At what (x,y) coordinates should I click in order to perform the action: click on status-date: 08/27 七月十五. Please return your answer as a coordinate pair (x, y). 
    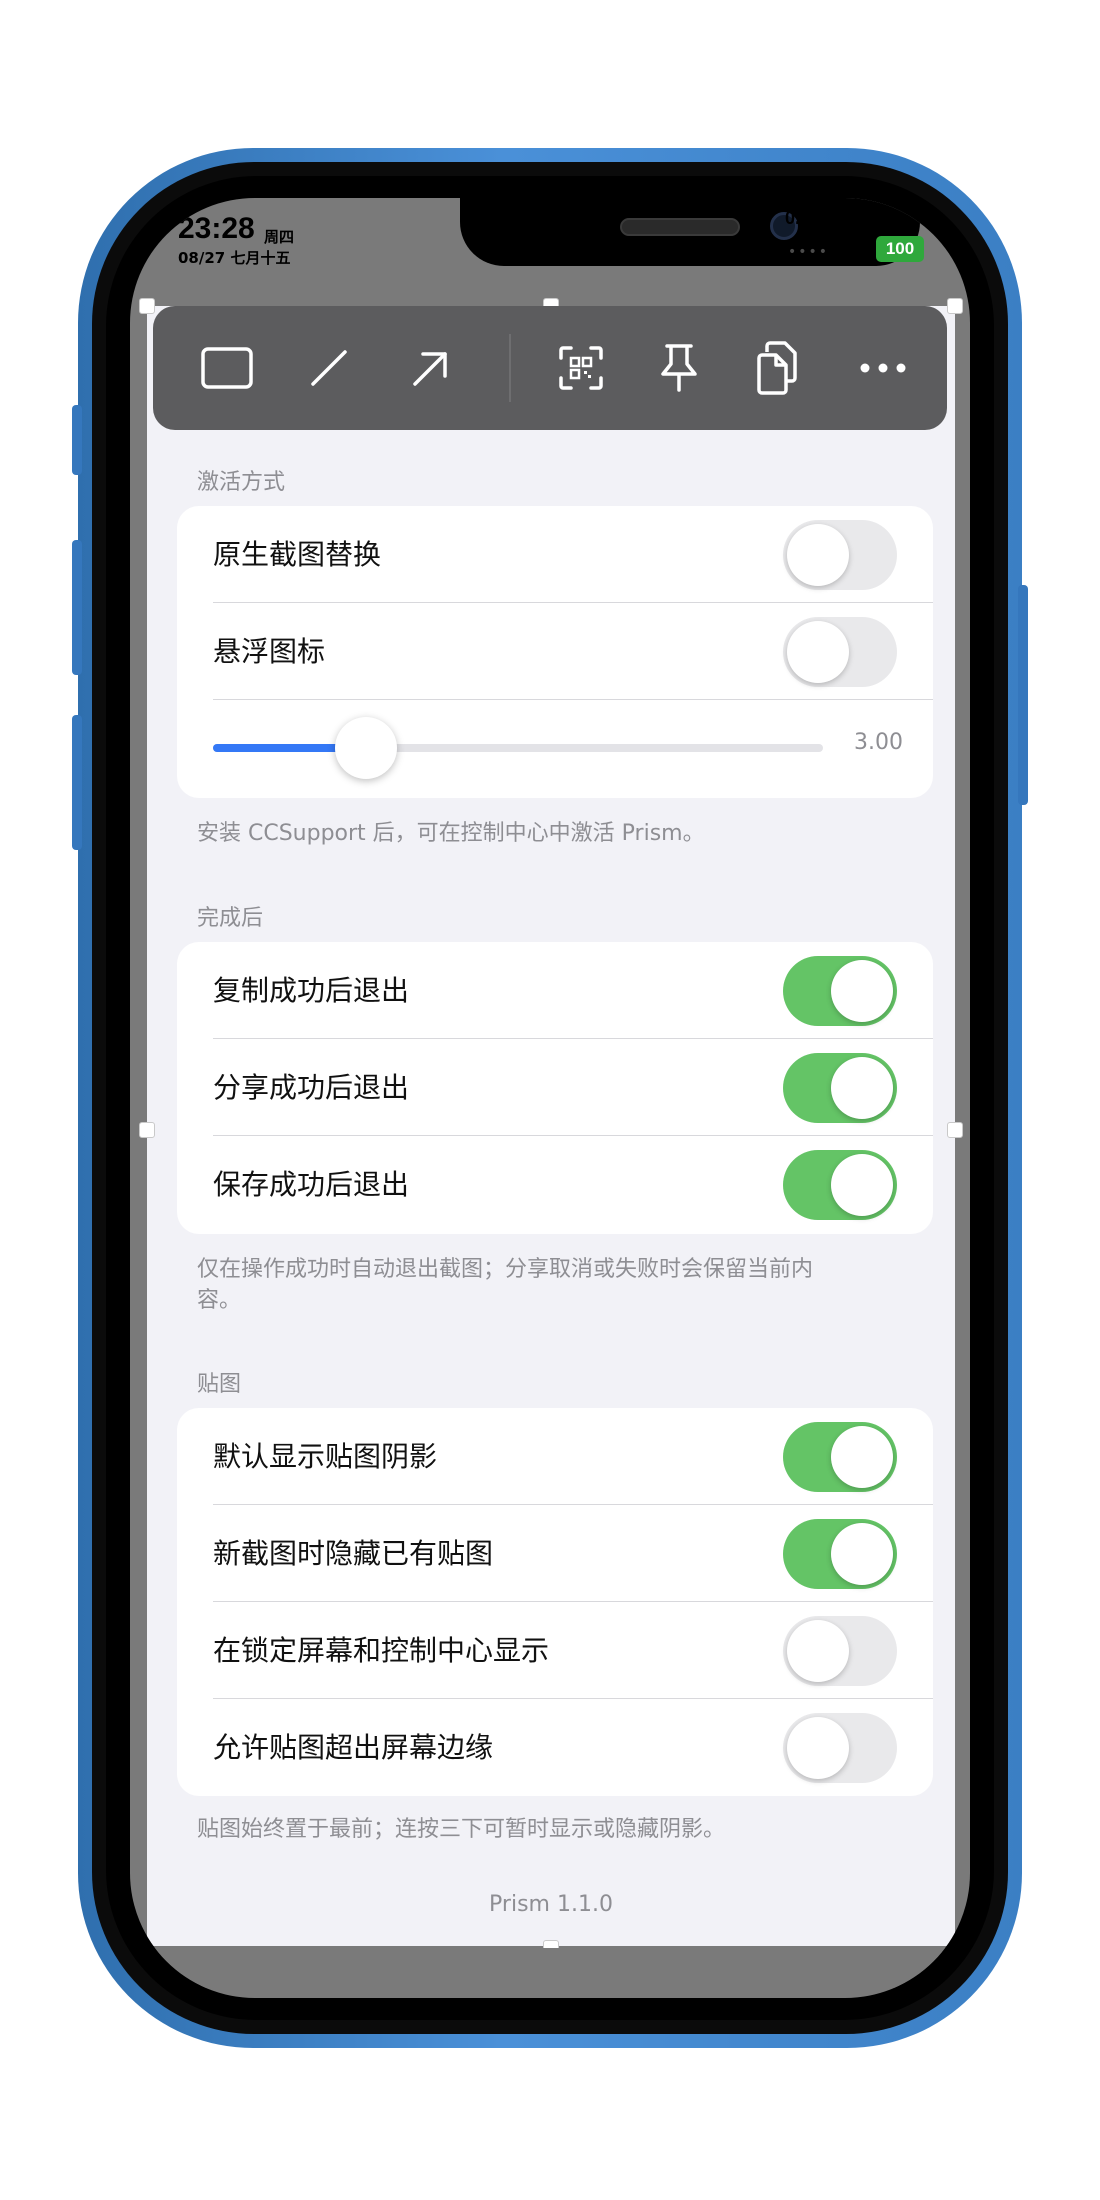
    Looking at the image, I should click on (234, 258).